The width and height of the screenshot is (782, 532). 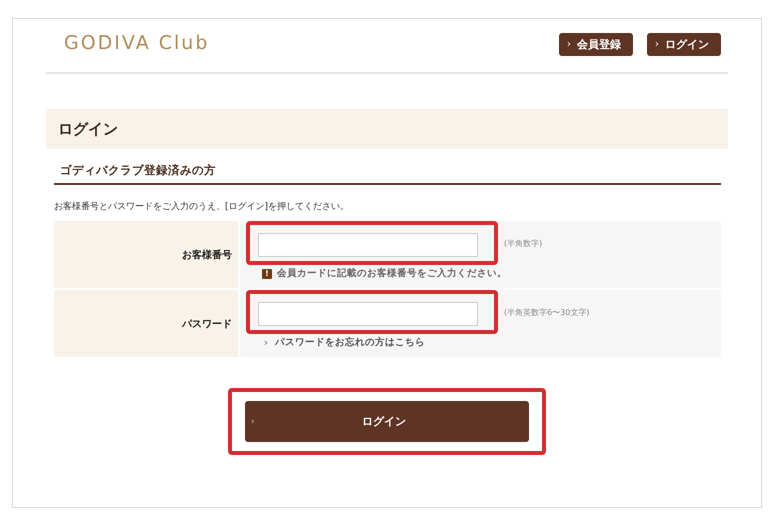 I want to click on header-button: › ログイン, so click(x=684, y=44).